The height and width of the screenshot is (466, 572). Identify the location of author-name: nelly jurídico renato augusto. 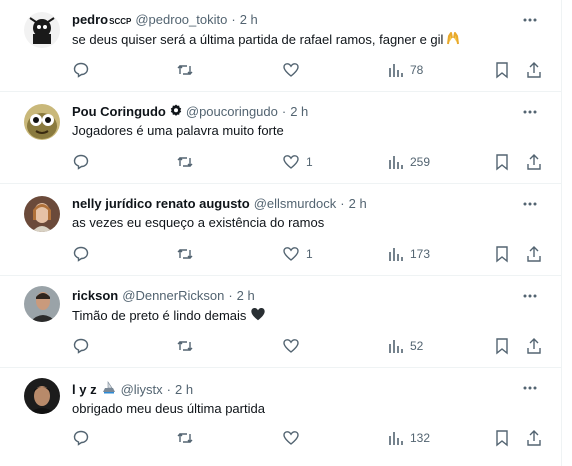
(161, 204).